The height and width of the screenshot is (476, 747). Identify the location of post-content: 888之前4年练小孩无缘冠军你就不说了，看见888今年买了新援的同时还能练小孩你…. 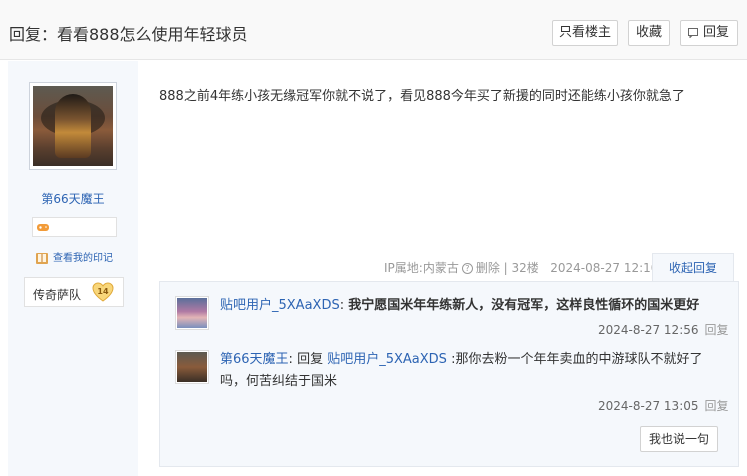
(422, 96).